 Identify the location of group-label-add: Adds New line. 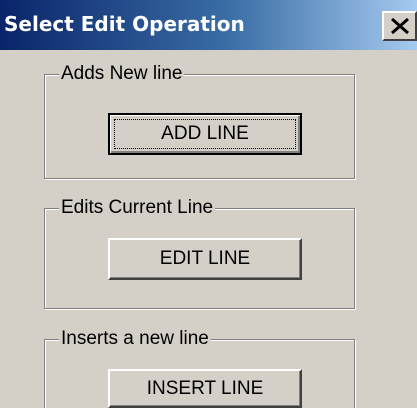
(122, 74).